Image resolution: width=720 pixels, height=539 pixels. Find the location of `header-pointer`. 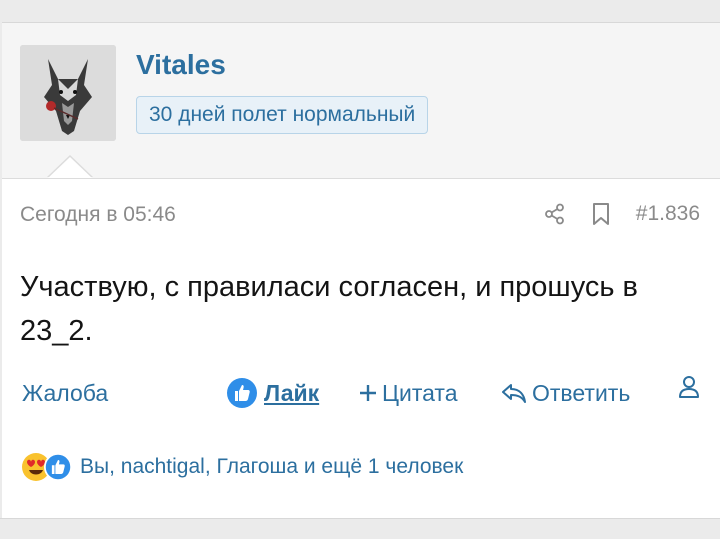

header-pointer is located at coordinates (70, 167).